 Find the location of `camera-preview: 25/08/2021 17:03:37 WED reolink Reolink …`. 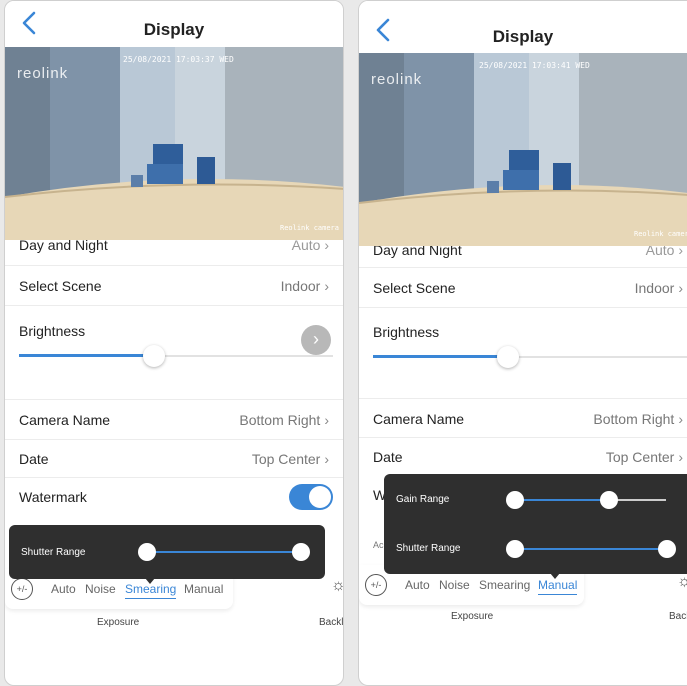

camera-preview: 25/08/2021 17:03:37 WED reolink Reolink … is located at coordinates (174, 143).